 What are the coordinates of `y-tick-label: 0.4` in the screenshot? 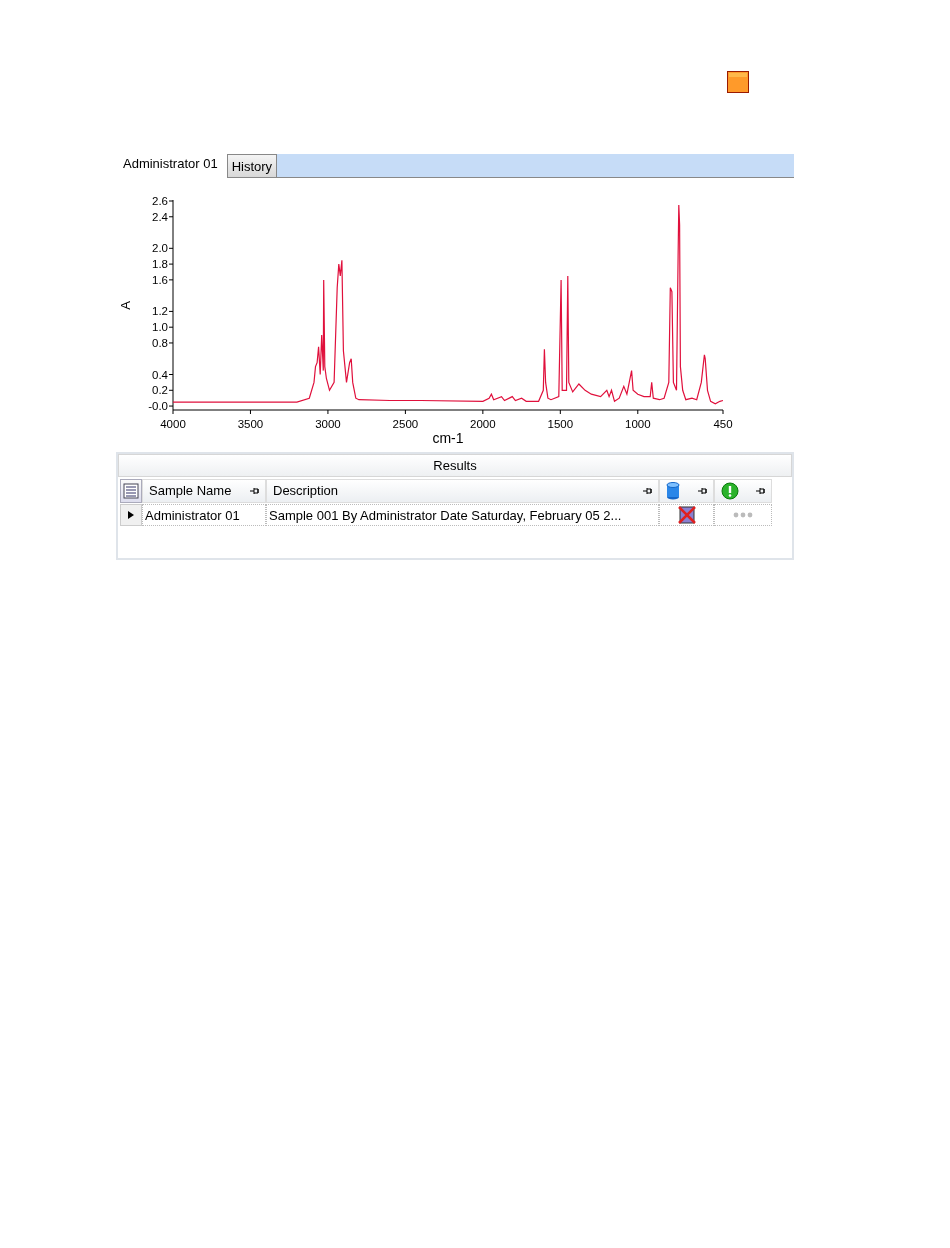 It's located at (160, 374).